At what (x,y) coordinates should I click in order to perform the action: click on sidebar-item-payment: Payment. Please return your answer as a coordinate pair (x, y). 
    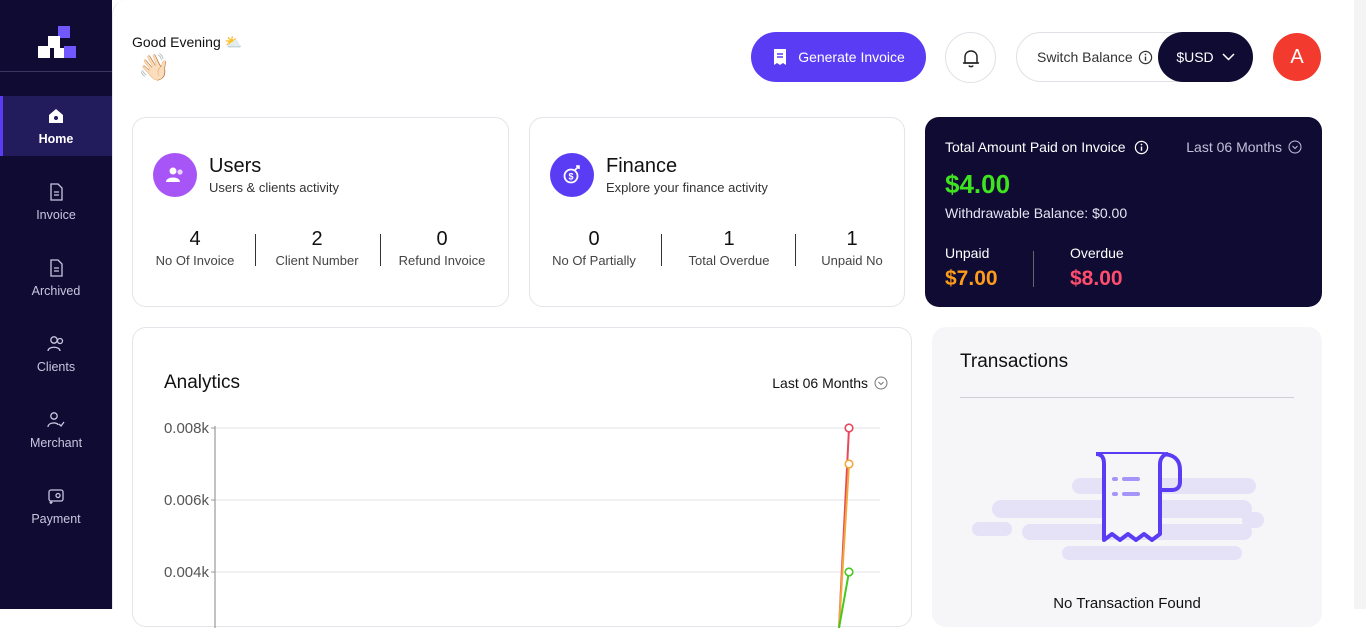
    Looking at the image, I should click on (56, 506).